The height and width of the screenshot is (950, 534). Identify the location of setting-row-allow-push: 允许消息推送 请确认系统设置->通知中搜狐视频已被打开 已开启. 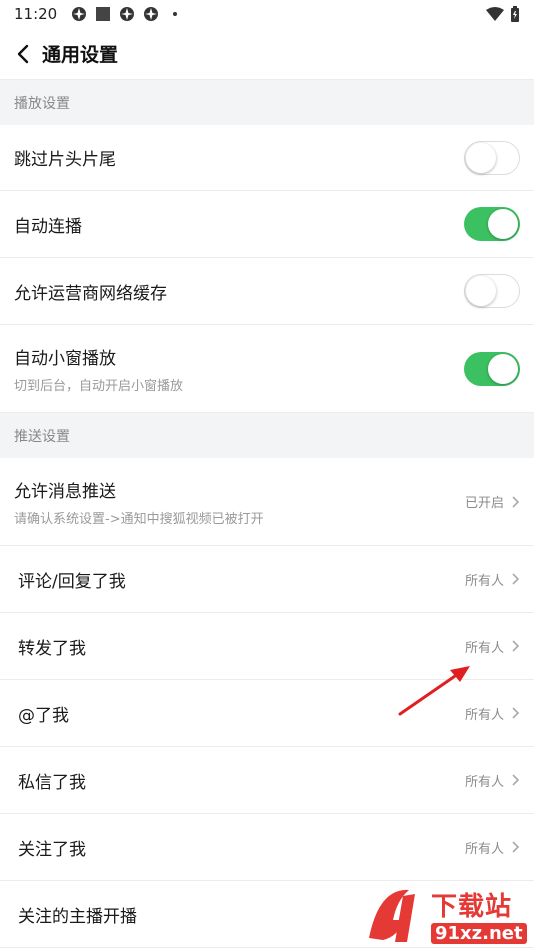
(267, 502).